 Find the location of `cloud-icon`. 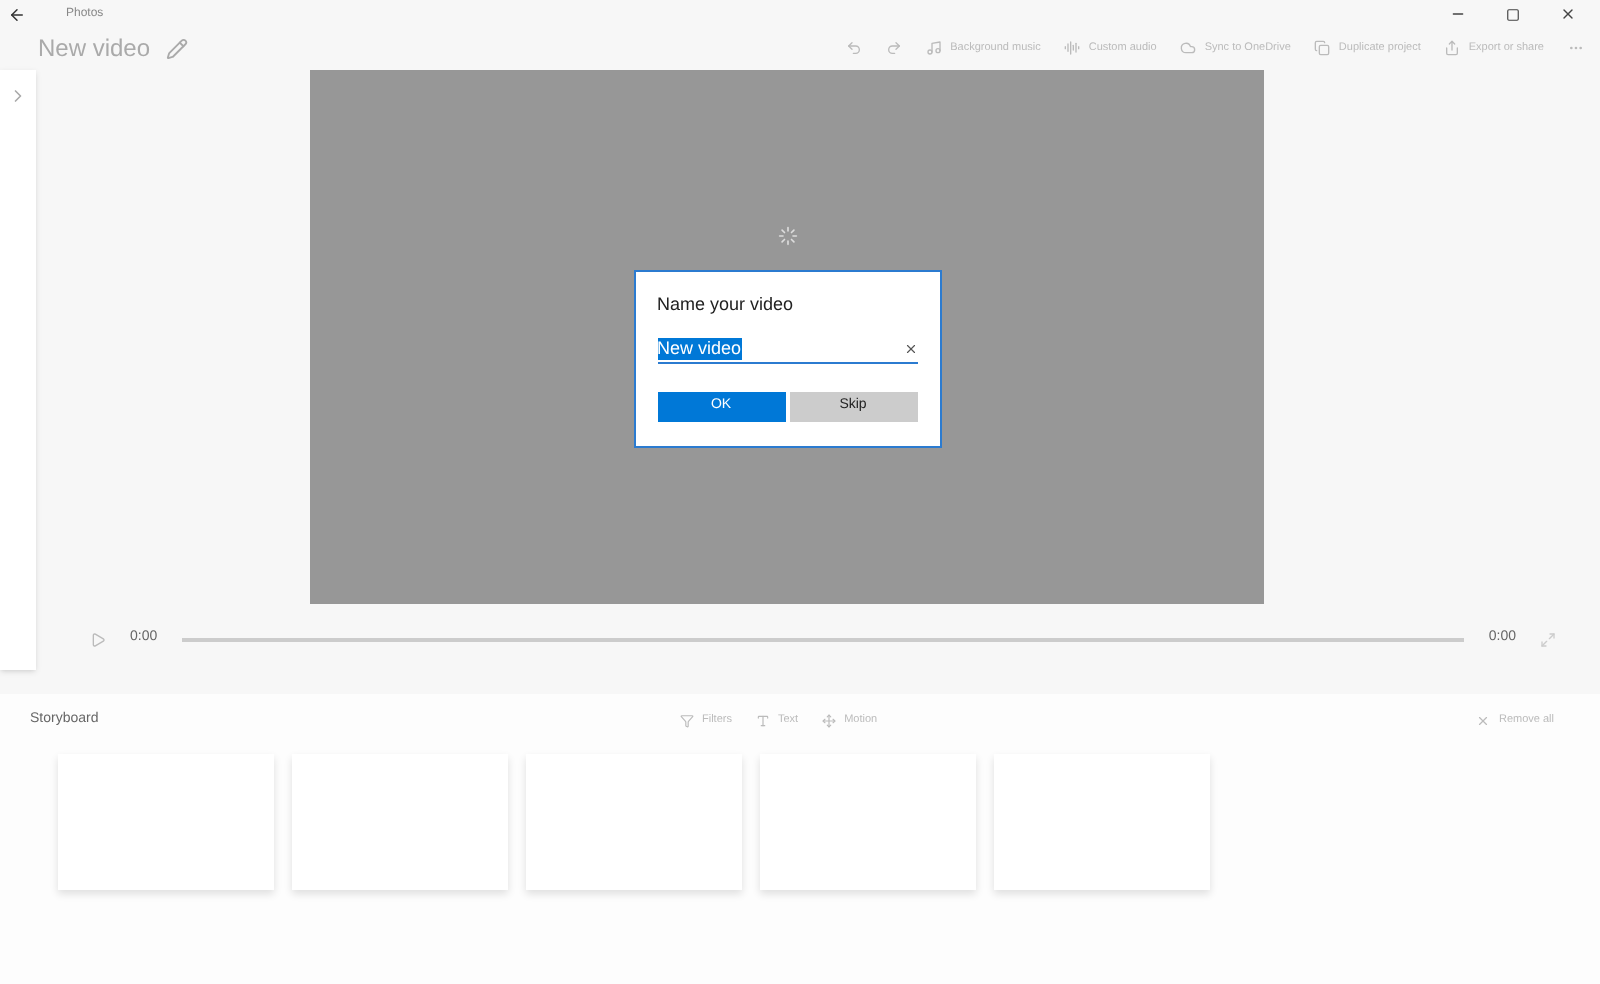

cloud-icon is located at coordinates (1188, 48).